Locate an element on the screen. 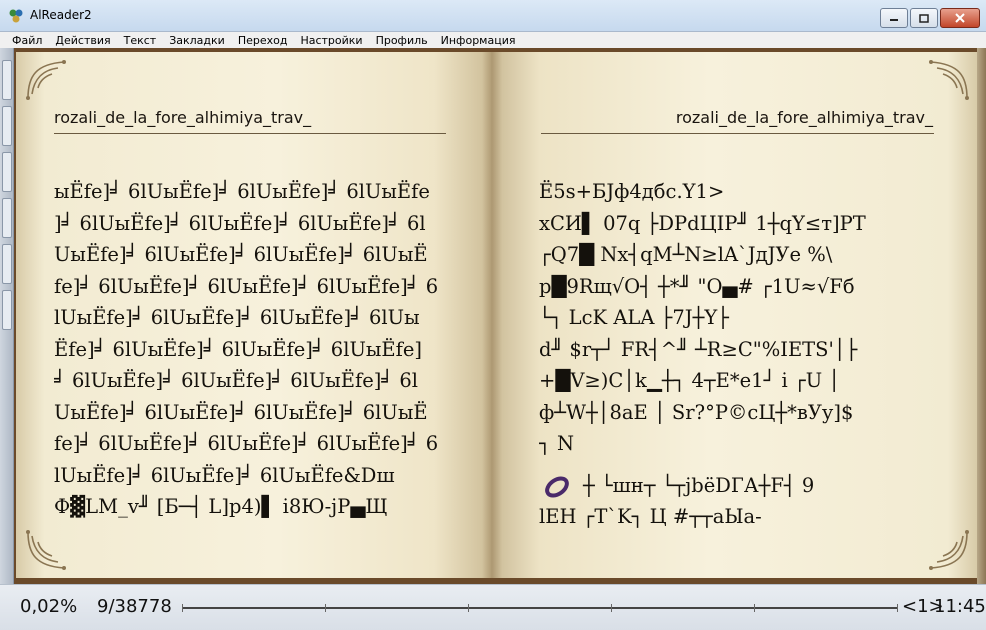 Image resolution: width=986 pixels, height=630 pixels. text-line: ф┴W┼│8aE │ Sr?°P©сЦ┼*вУу]$ is located at coordinates (696, 412).